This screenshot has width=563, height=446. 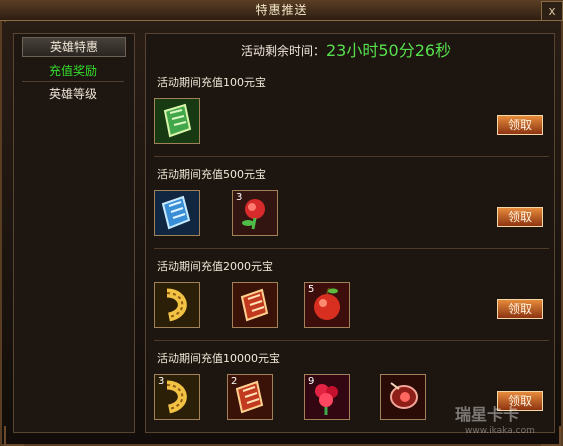 What do you see at coordinates (500, 431) in the screenshot?
I see `watermark-url: www.ikaka.com` at bounding box center [500, 431].